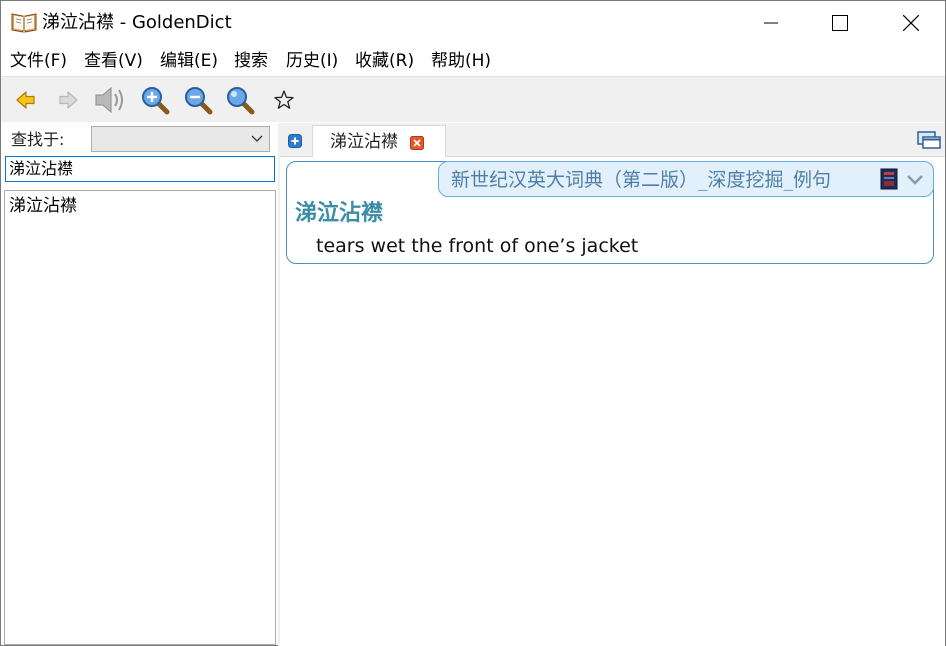 This screenshot has height=646, width=946. I want to click on tabs-menu-button, so click(929, 140).